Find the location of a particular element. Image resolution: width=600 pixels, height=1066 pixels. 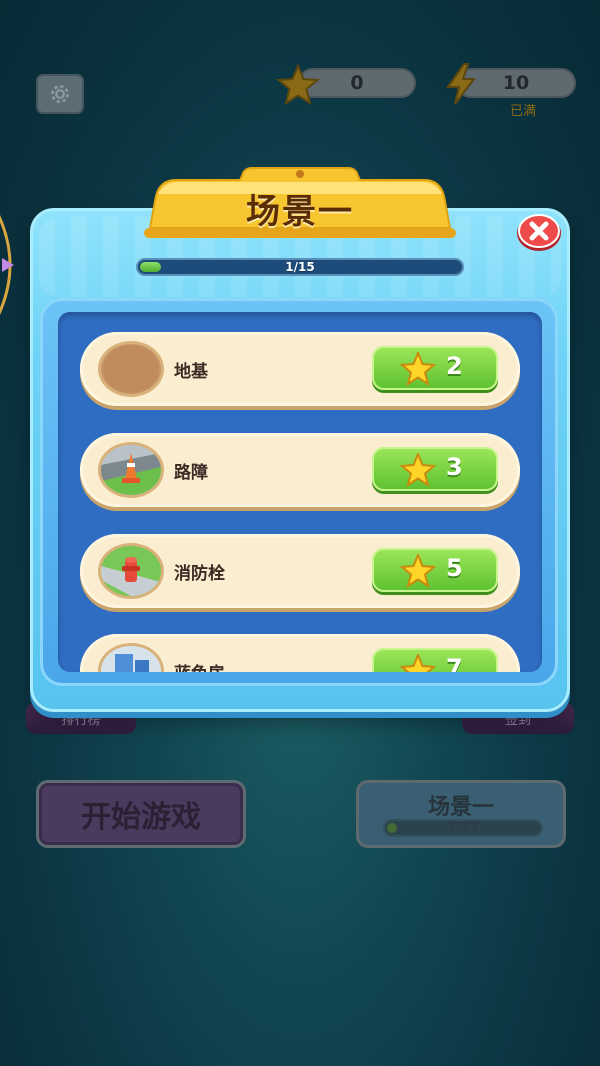

start-game-button: 开始游戏 is located at coordinates (141, 814).